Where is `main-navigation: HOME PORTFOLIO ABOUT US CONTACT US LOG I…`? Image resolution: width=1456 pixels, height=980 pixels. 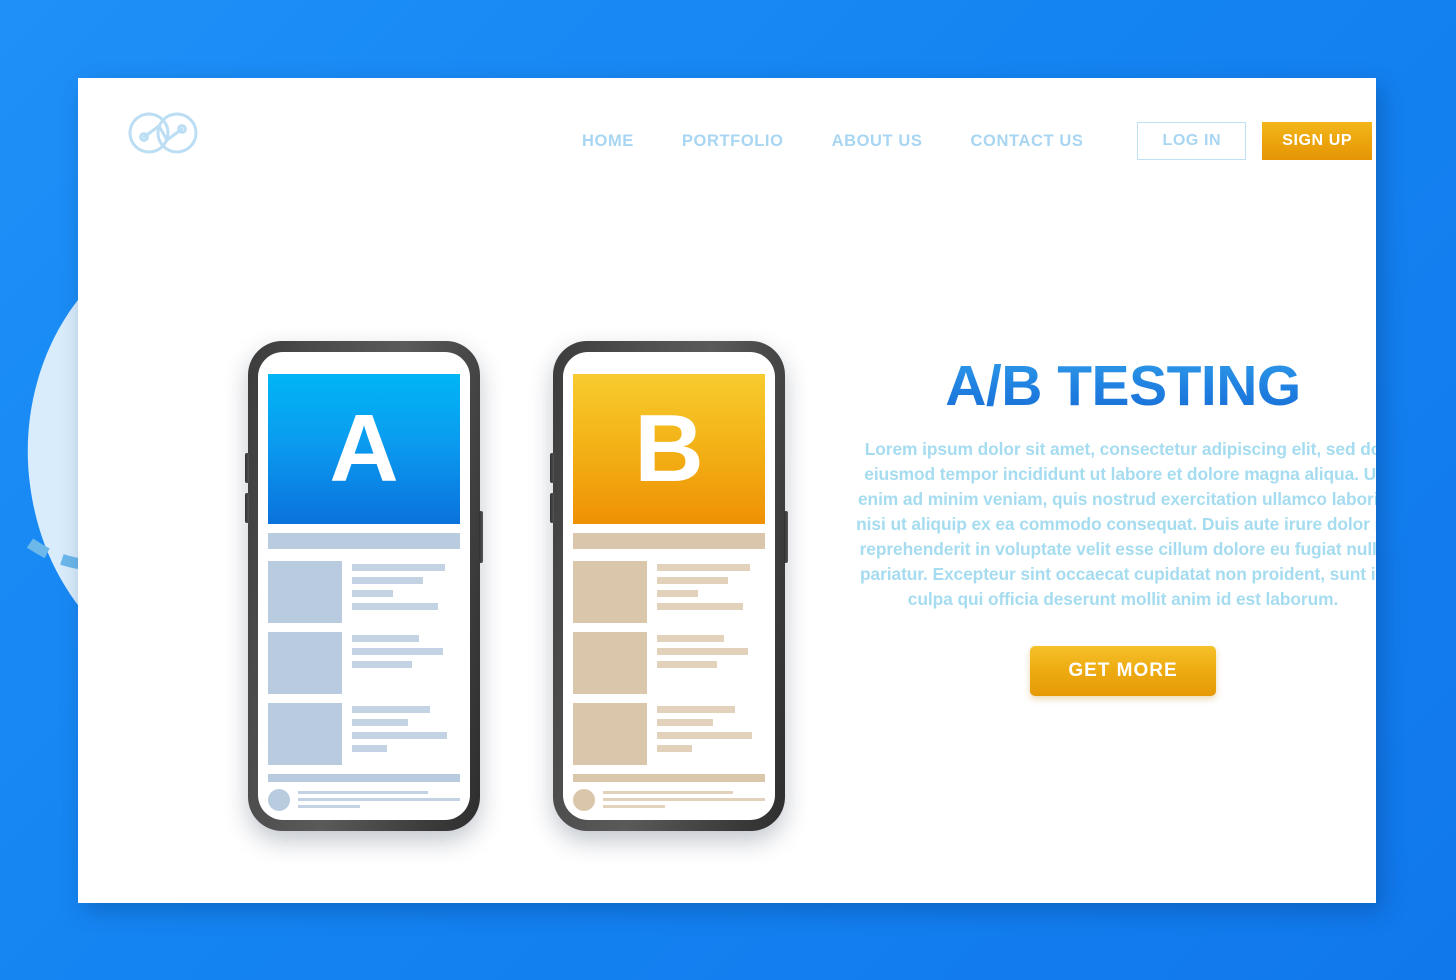 main-navigation: HOME PORTFOLIO ABOUT US CONTACT US LOG I… is located at coordinates (965, 141).